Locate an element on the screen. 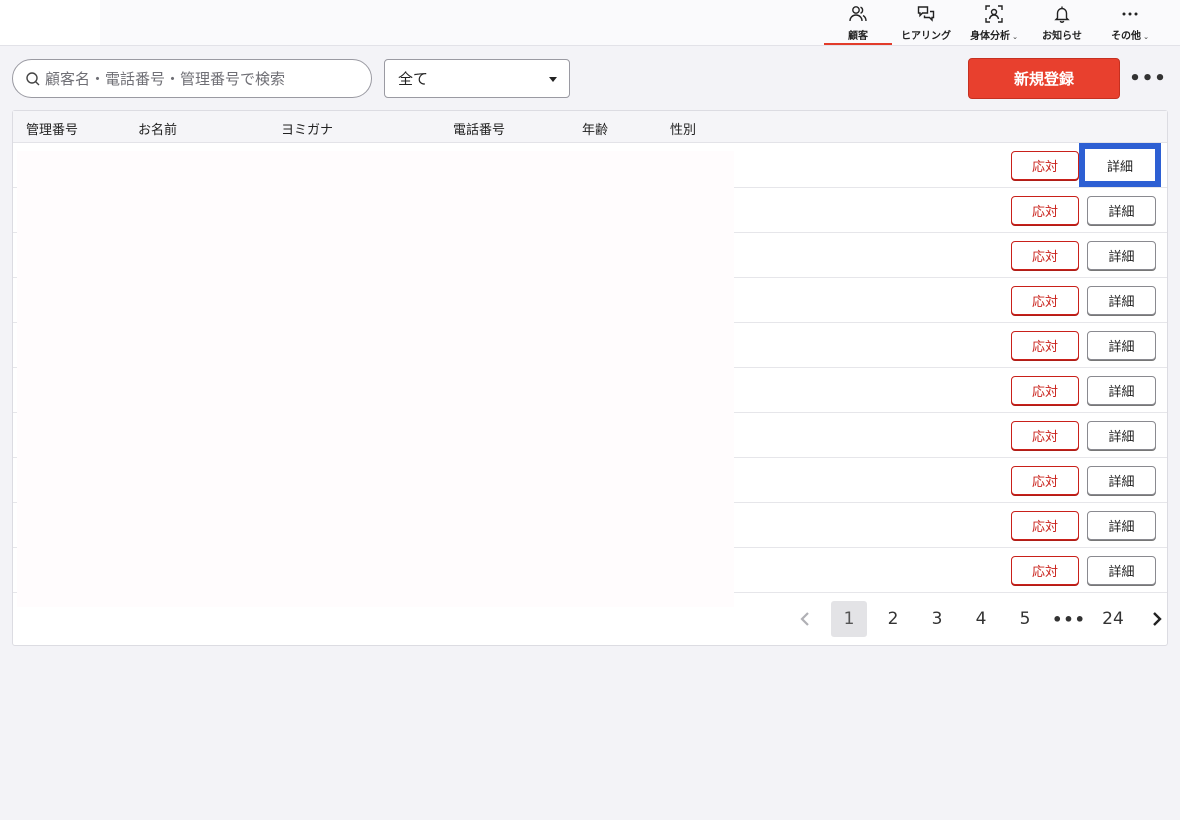 The height and width of the screenshot is (820, 1180). nav-item-label: ヒアリング is located at coordinates (926, 36).